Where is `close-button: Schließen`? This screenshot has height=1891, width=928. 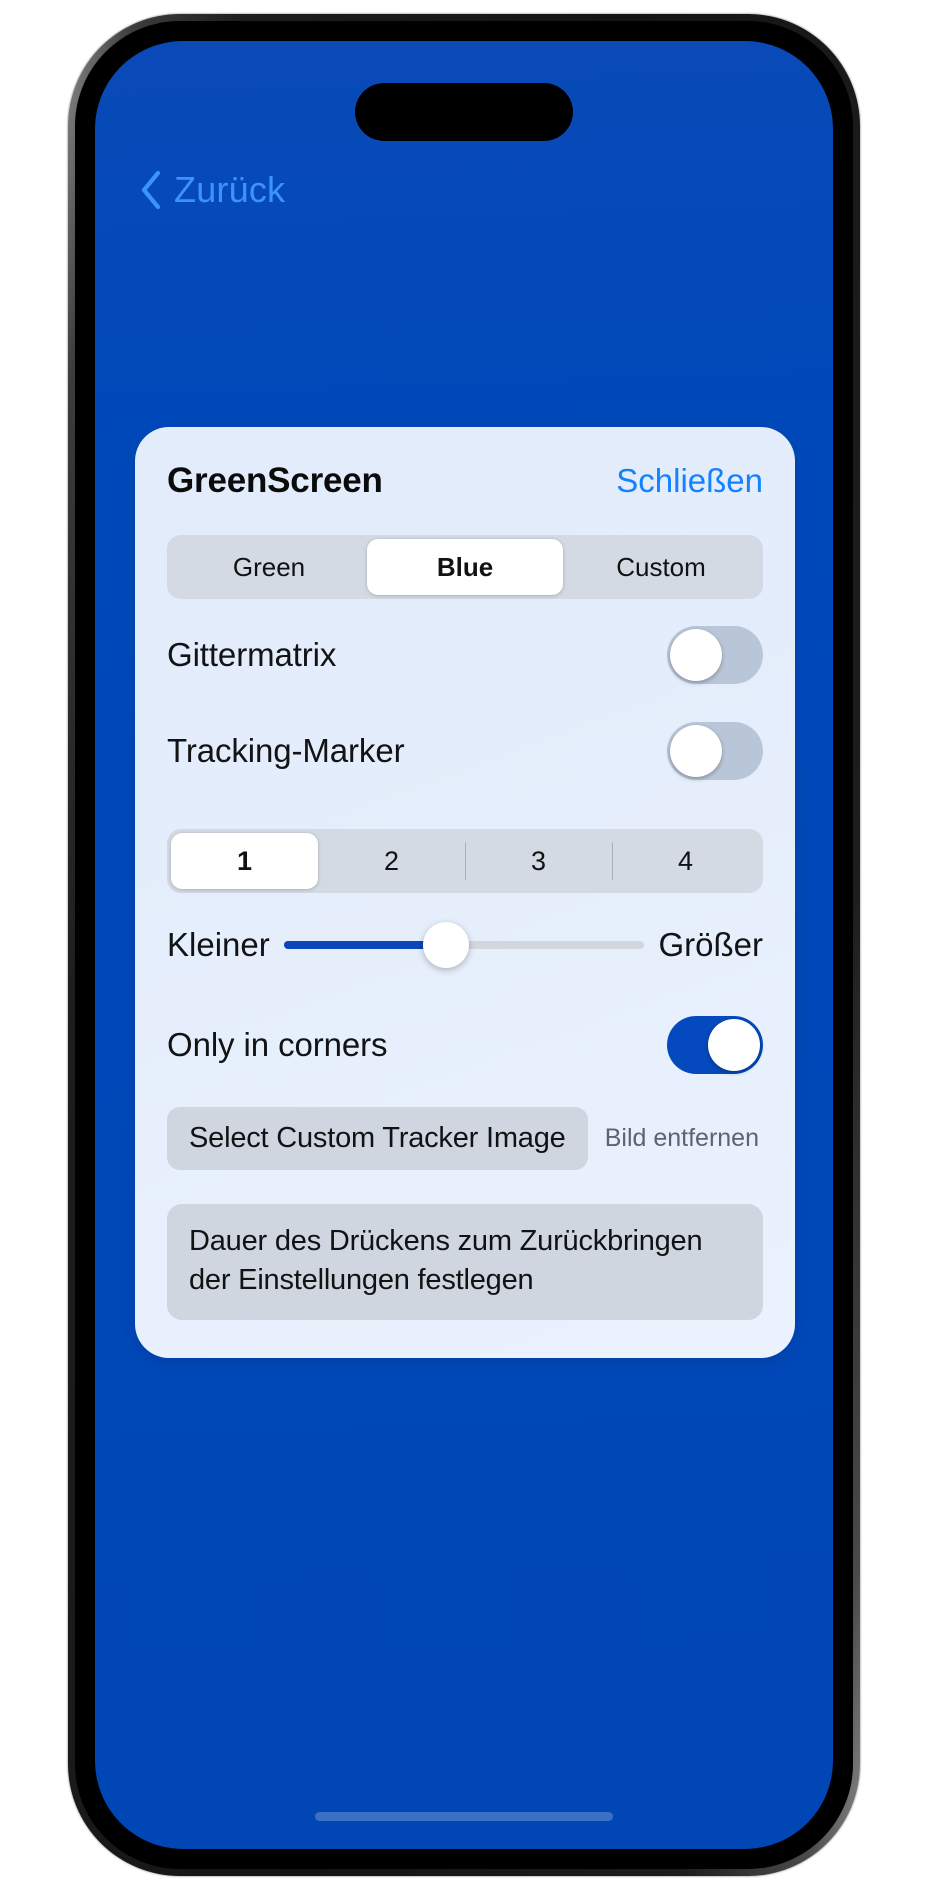 close-button: Schließen is located at coordinates (689, 481).